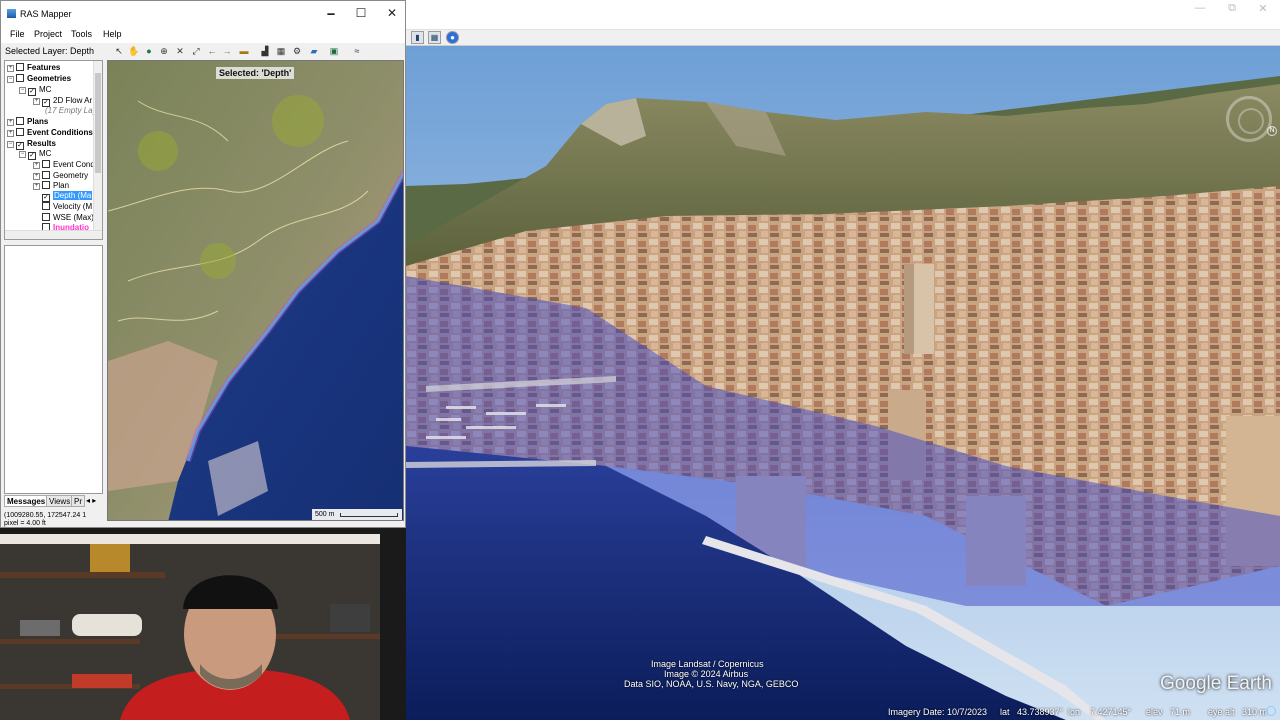 Image resolution: width=1280 pixels, height=720 pixels. Describe the element at coordinates (1232, 8) in the screenshot. I see `ge-restore-button: ⧉` at that location.